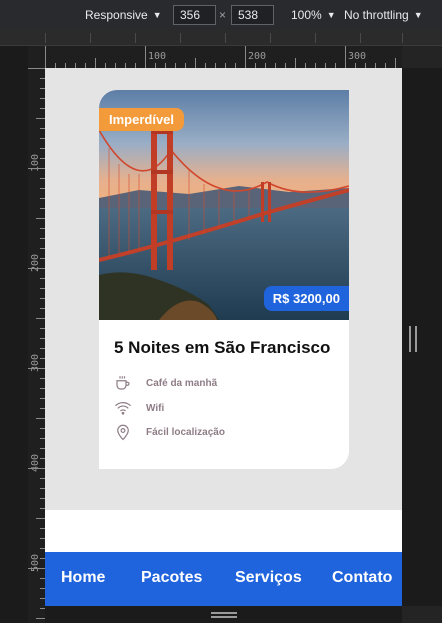 Image resolution: width=442 pixels, height=623 pixels. I want to click on amenity-location: Fácil localização, so click(169, 432).